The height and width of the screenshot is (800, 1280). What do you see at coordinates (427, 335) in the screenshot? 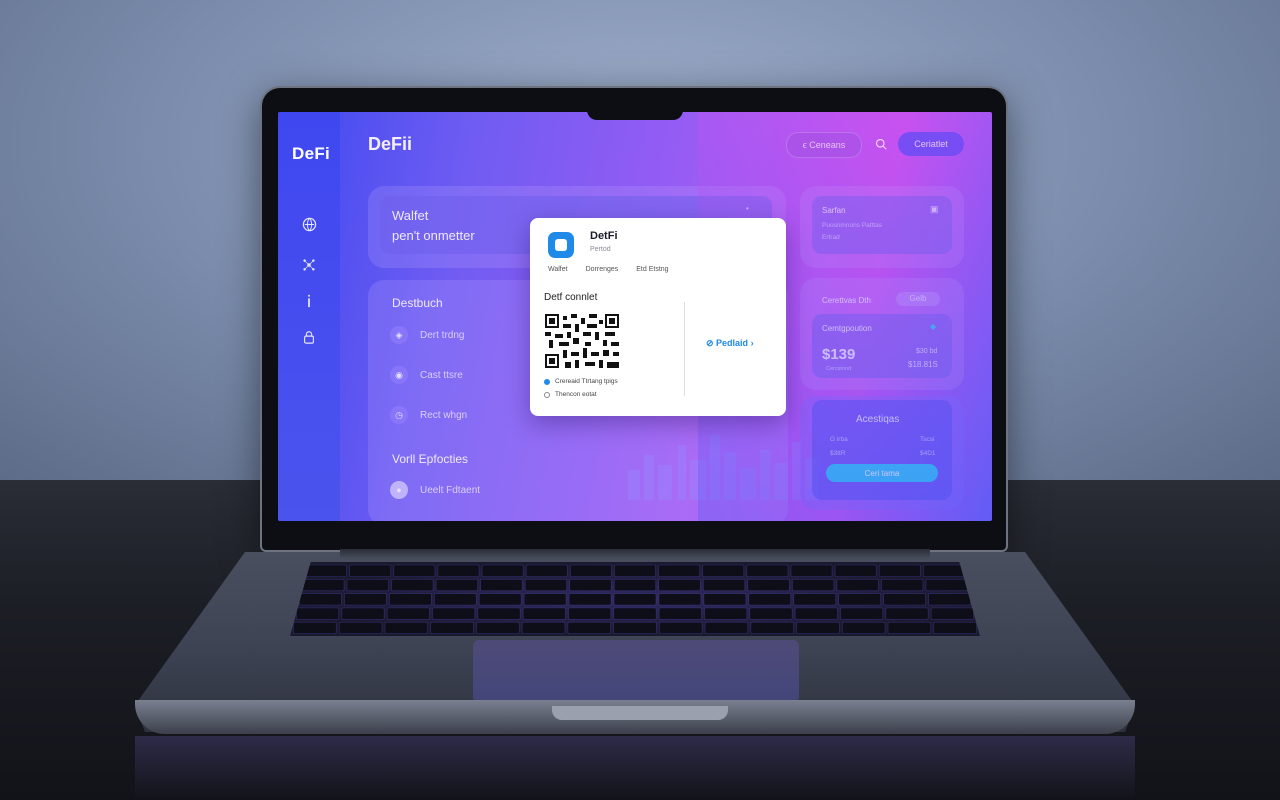
I see `list-item: ◈ Dert trdng` at bounding box center [427, 335].